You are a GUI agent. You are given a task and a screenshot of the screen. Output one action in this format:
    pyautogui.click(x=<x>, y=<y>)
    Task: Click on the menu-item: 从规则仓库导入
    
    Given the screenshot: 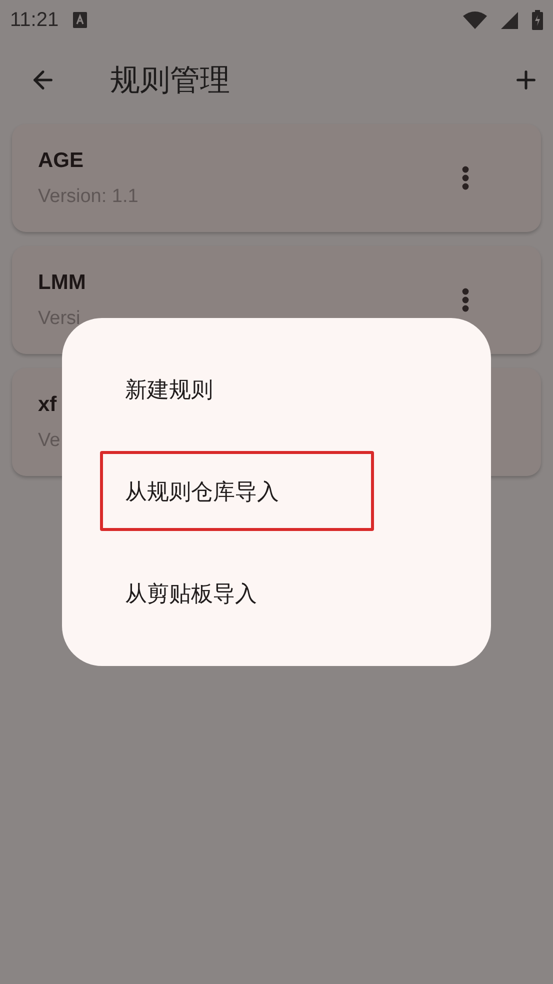 What is the action you would take?
    pyautogui.click(x=237, y=491)
    